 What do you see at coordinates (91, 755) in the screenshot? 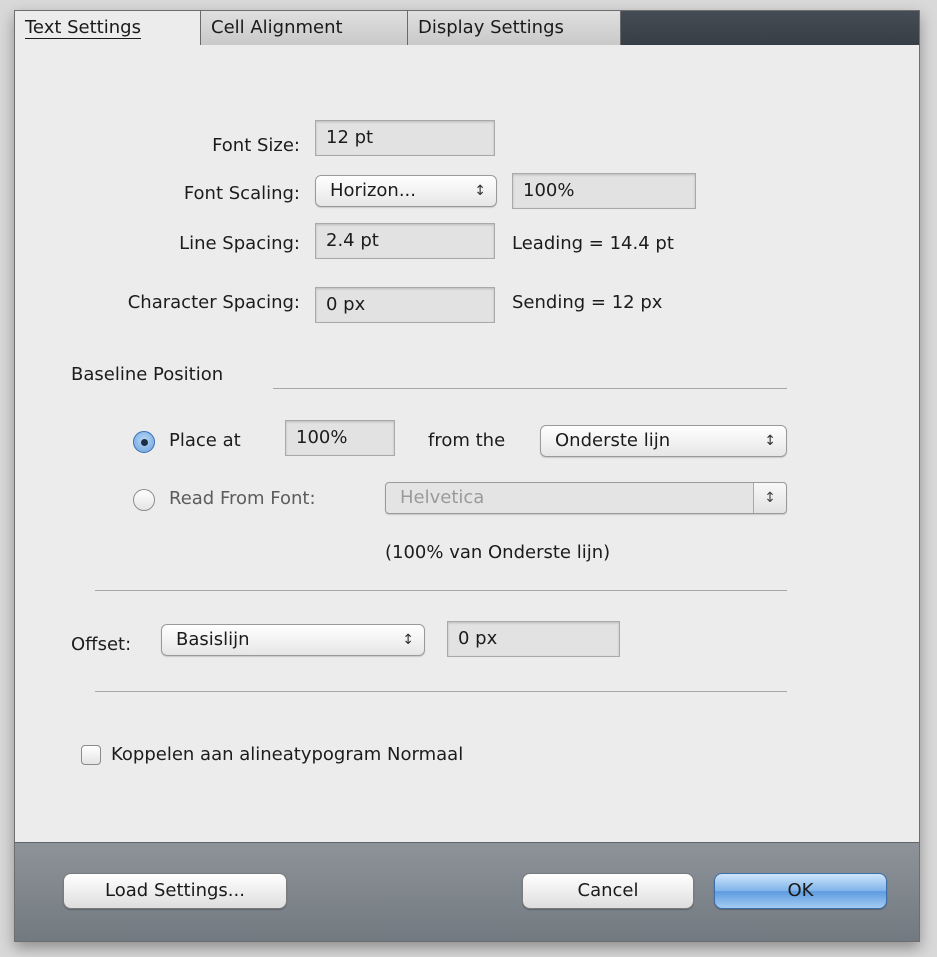
I see `link-paragraph-style-checkbox` at bounding box center [91, 755].